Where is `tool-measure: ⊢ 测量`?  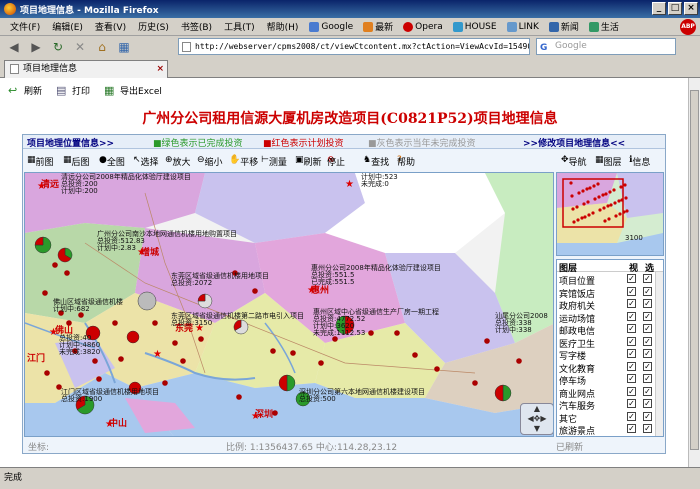 tool-measure: ⊢ 测量 is located at coordinates (274, 161).